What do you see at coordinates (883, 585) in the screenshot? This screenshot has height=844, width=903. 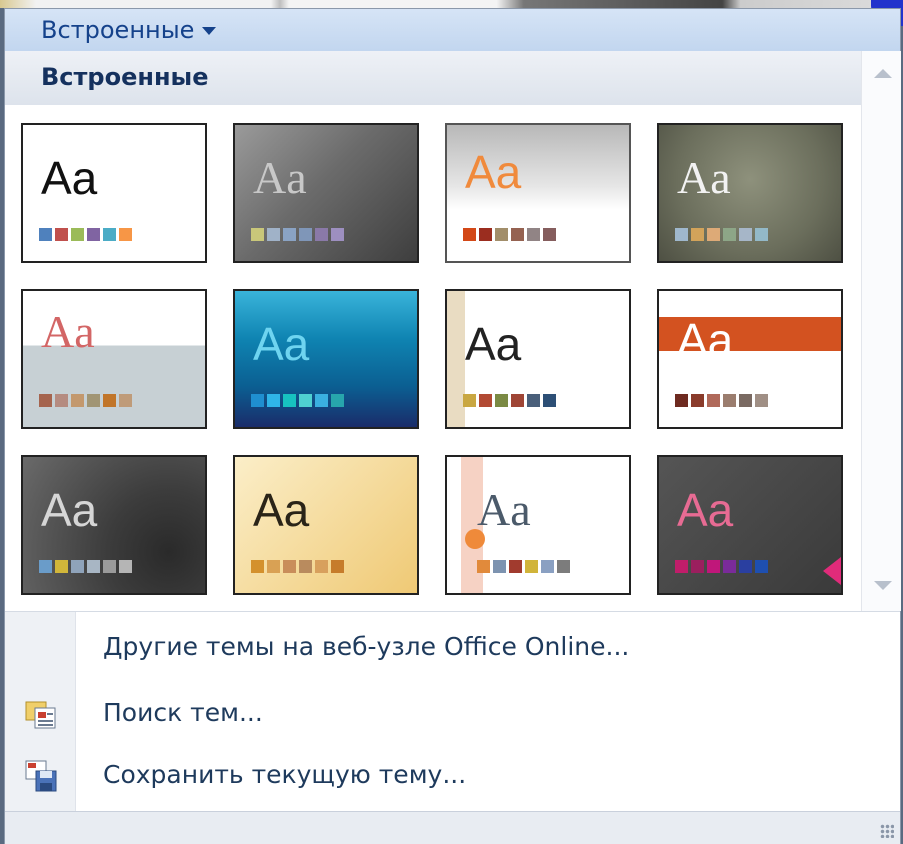 I see `scroll-down-icon` at bounding box center [883, 585].